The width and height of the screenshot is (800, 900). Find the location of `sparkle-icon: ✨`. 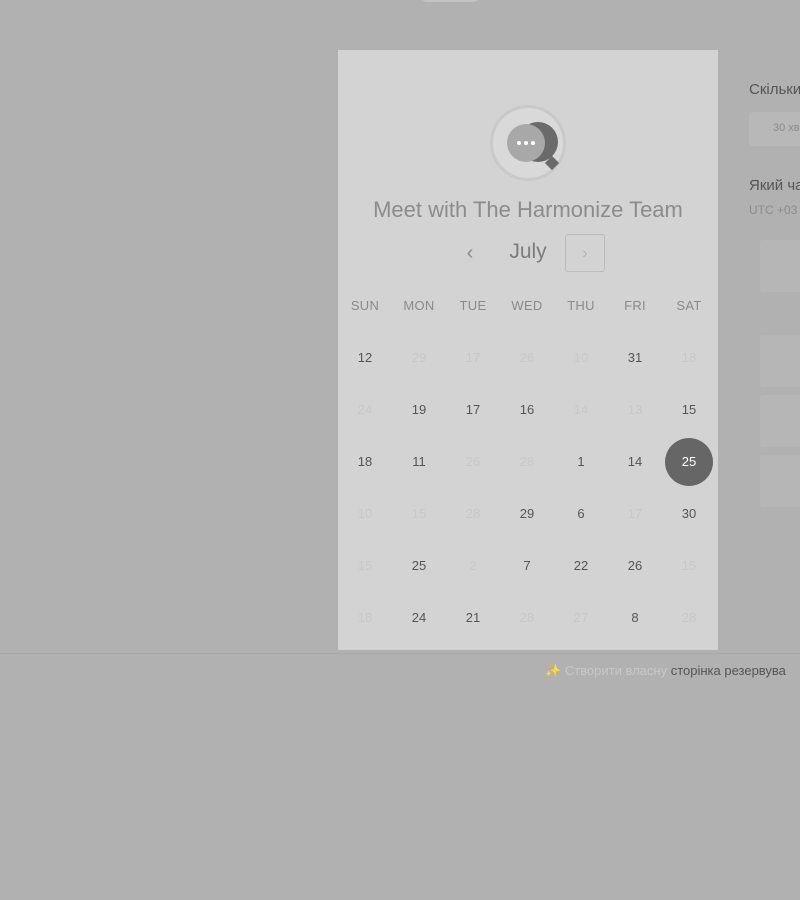

sparkle-icon: ✨ is located at coordinates (553, 670).